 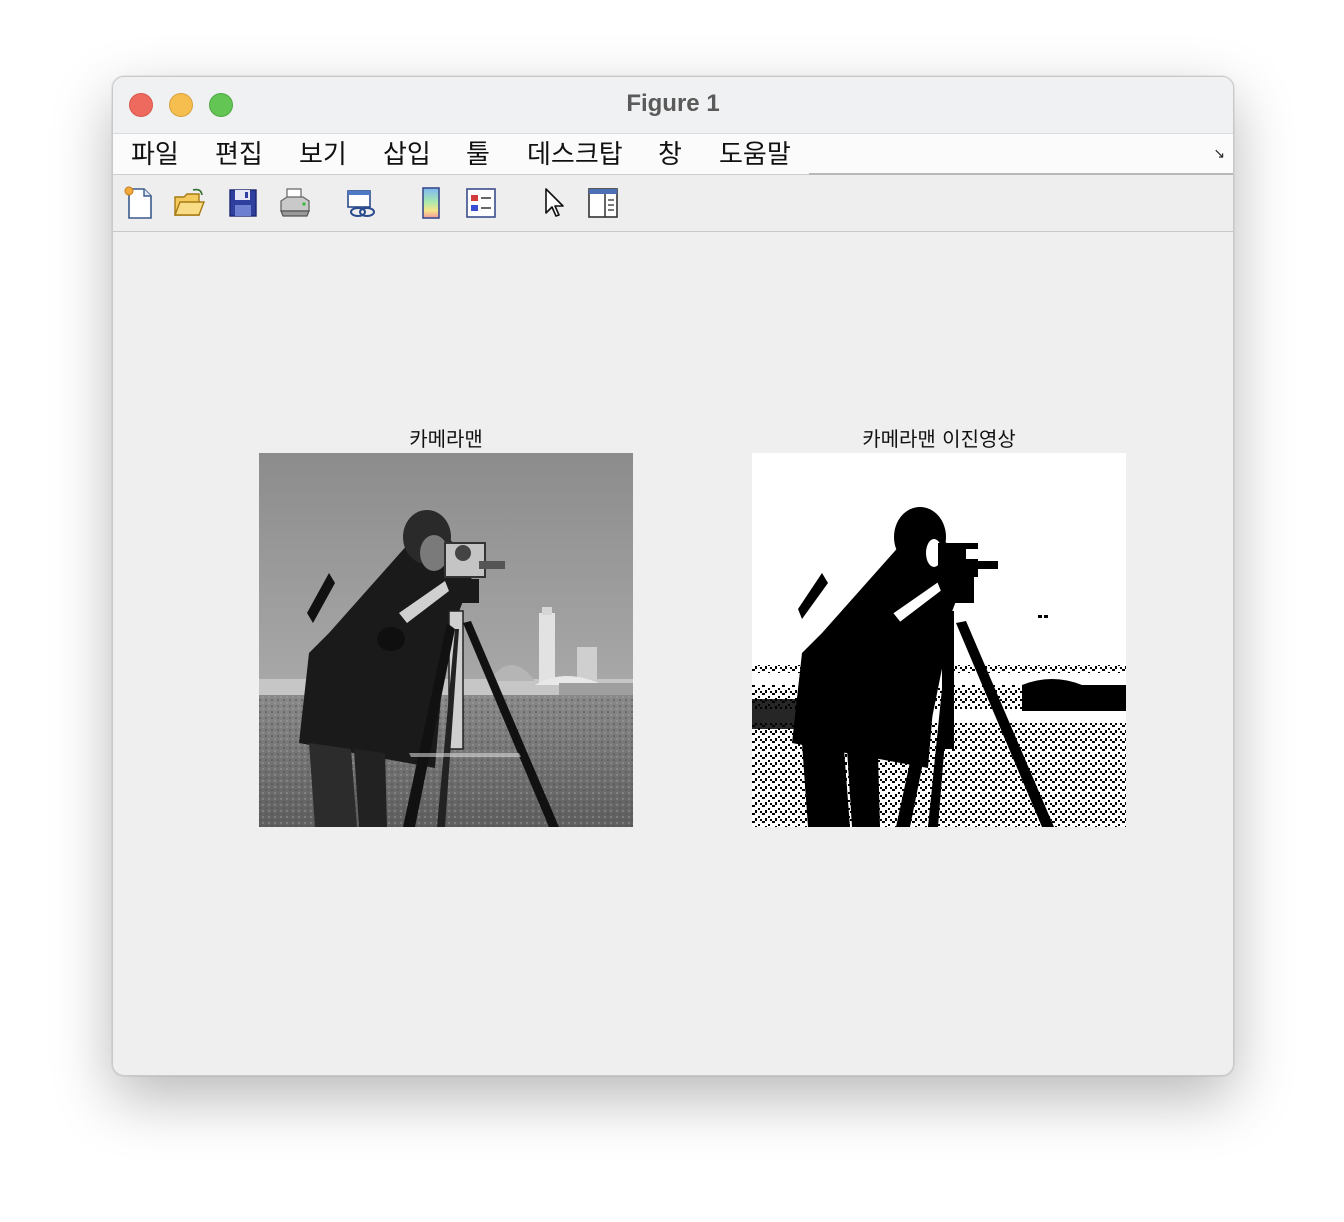 I want to click on menu-window: 창, so click(x=670, y=154).